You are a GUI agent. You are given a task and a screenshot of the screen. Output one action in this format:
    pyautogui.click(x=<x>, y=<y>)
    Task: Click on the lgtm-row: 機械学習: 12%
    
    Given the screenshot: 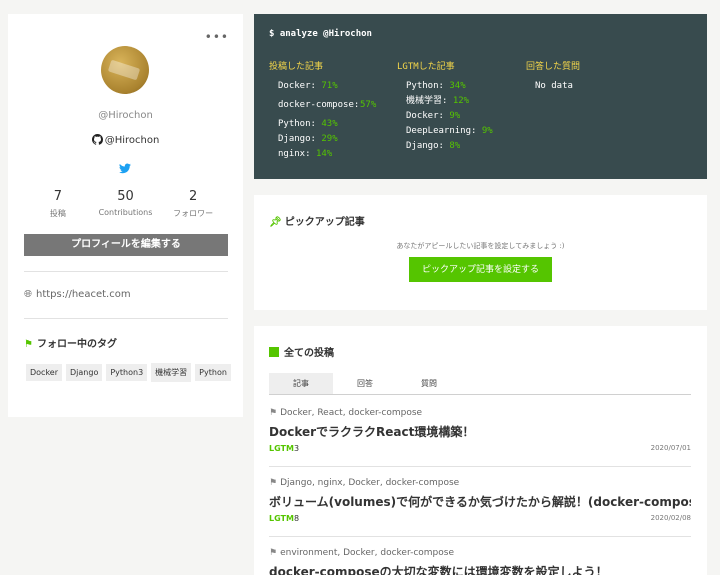 What is the action you would take?
    pyautogui.click(x=449, y=101)
    